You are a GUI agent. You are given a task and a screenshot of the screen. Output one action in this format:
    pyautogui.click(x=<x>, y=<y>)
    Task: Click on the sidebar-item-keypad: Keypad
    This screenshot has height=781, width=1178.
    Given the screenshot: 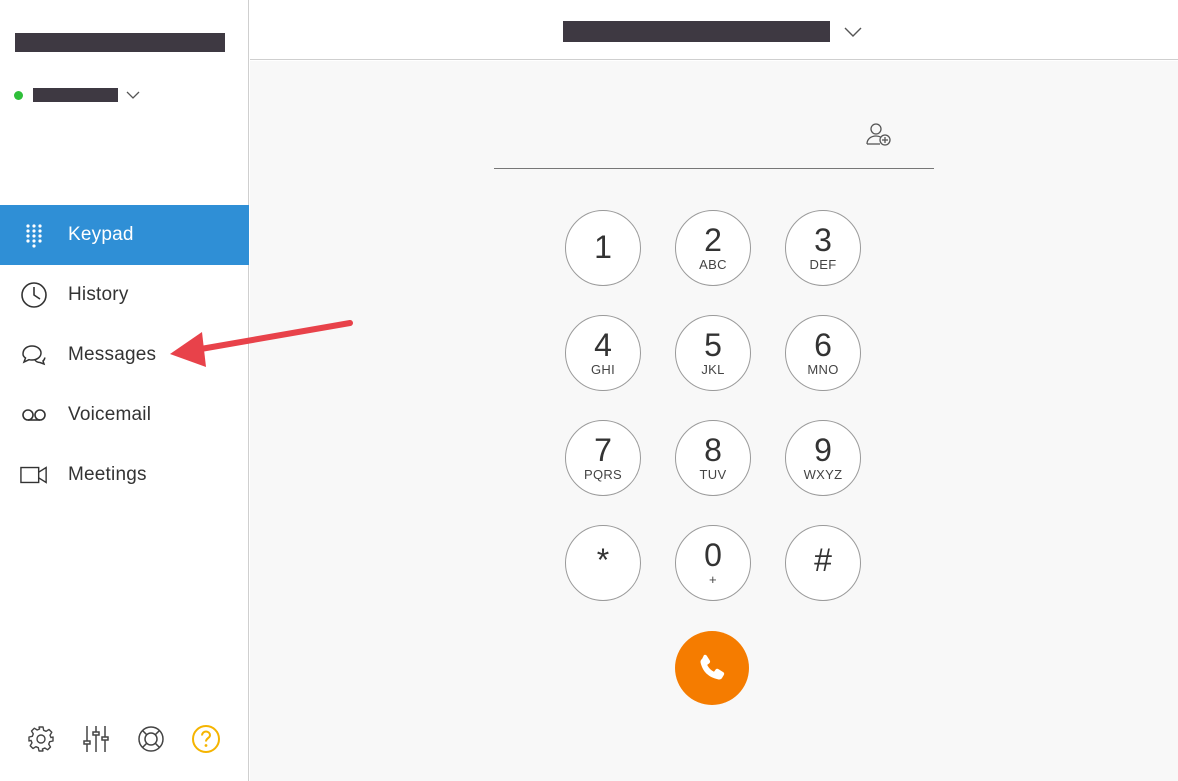 What is the action you would take?
    pyautogui.click(x=124, y=235)
    